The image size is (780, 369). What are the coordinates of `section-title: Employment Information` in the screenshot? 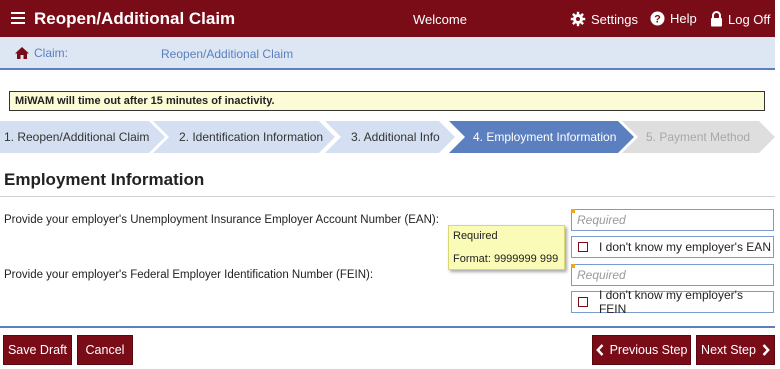 It's located at (104, 179).